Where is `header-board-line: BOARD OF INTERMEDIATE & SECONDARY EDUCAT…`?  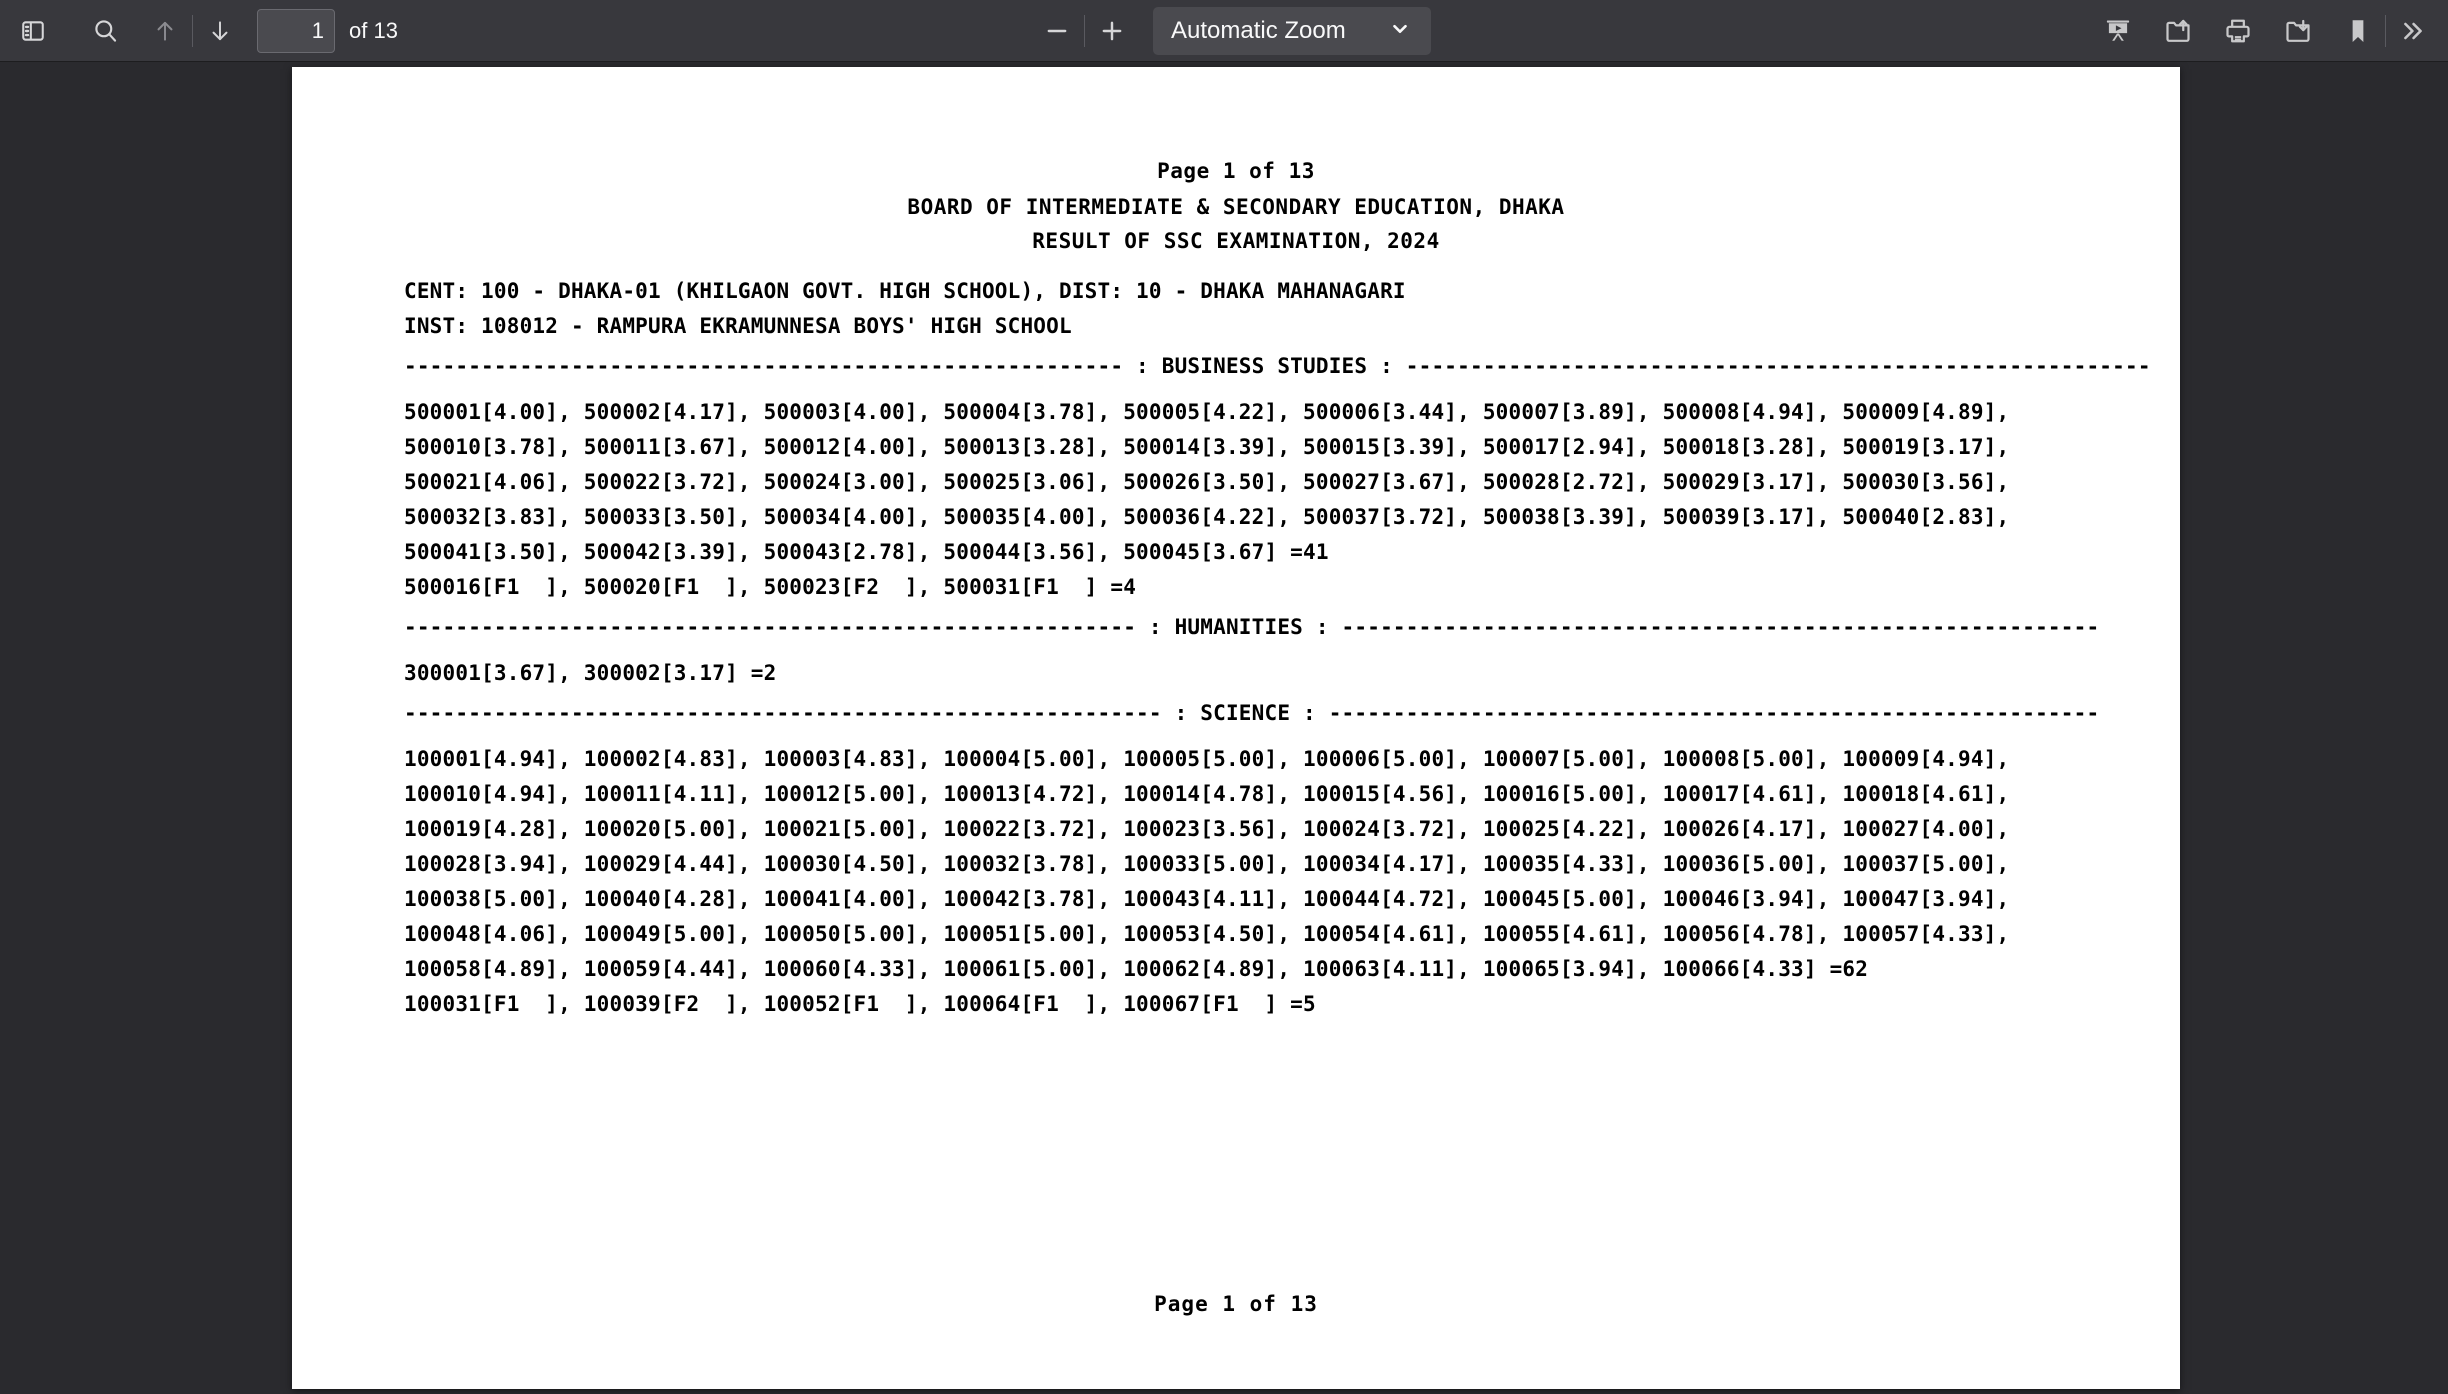
header-board-line: BOARD OF INTERMEDIATE & SECONDARY EDUCAT… is located at coordinates (1236, 207).